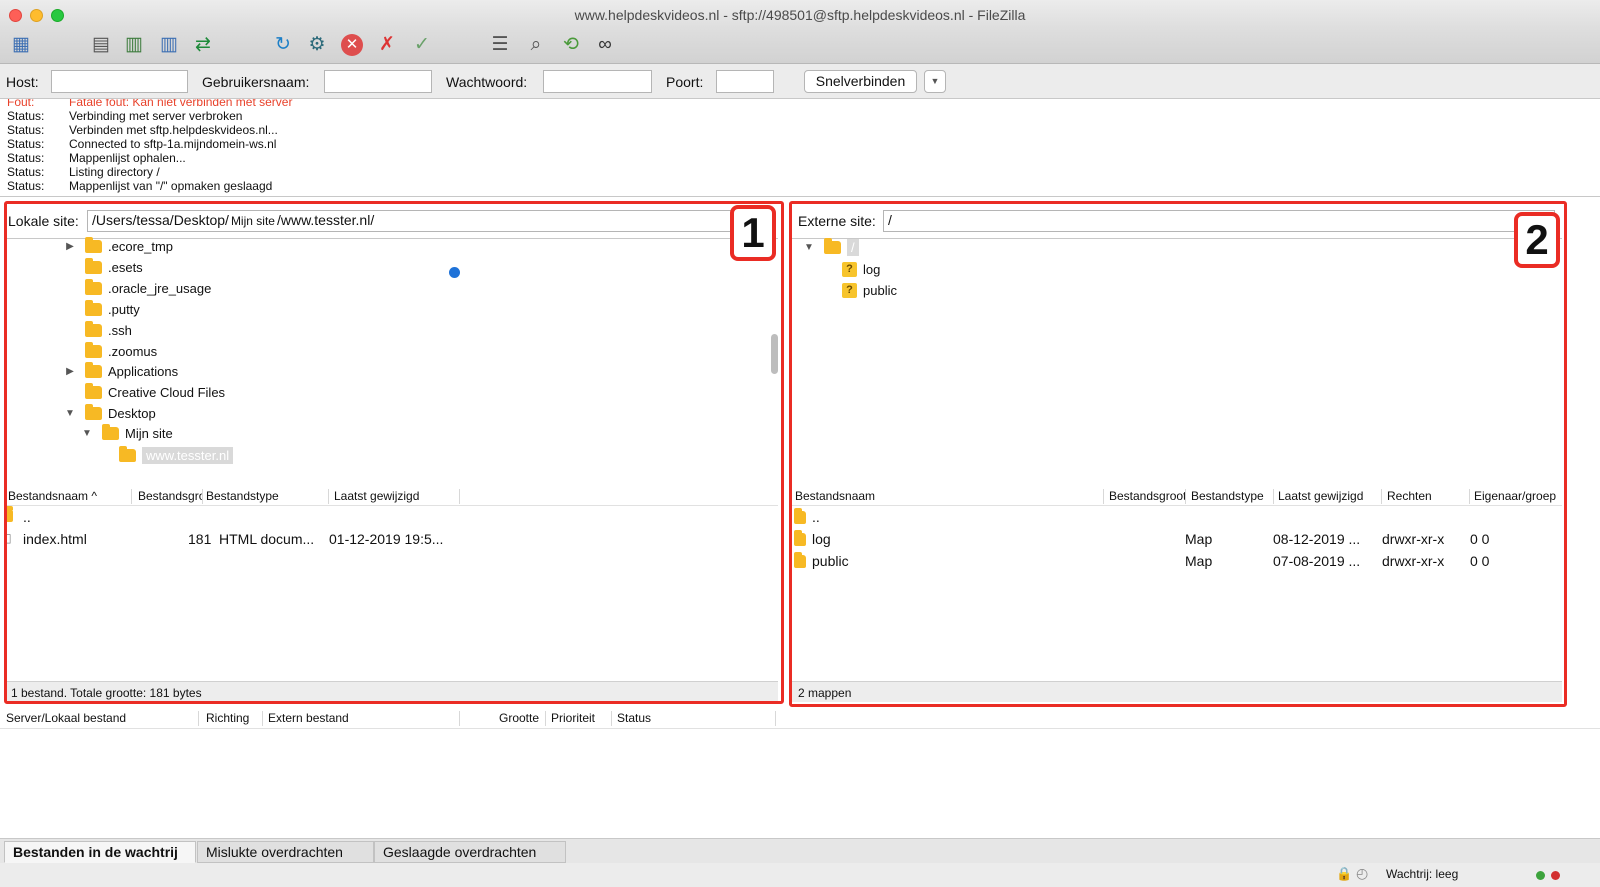 The height and width of the screenshot is (887, 1600). I want to click on tree-item: .zoomus, so click(110, 351).